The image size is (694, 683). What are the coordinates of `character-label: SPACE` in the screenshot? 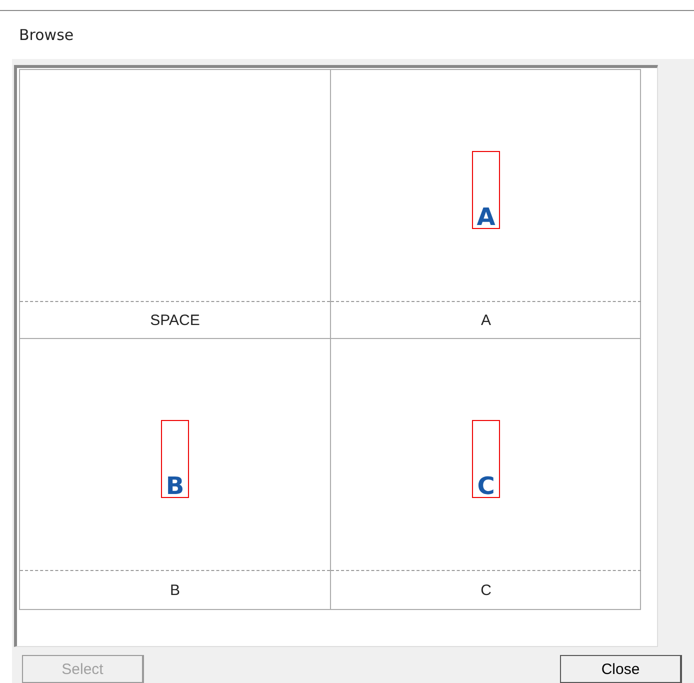 It's located at (175, 320).